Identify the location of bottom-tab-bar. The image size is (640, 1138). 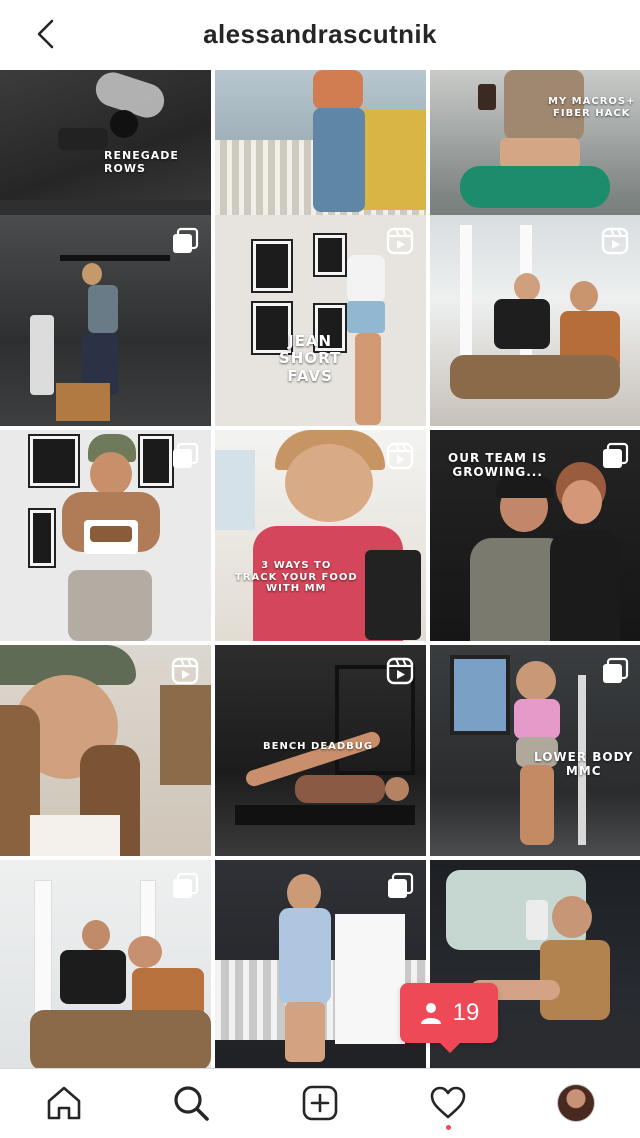
(320, 1103).